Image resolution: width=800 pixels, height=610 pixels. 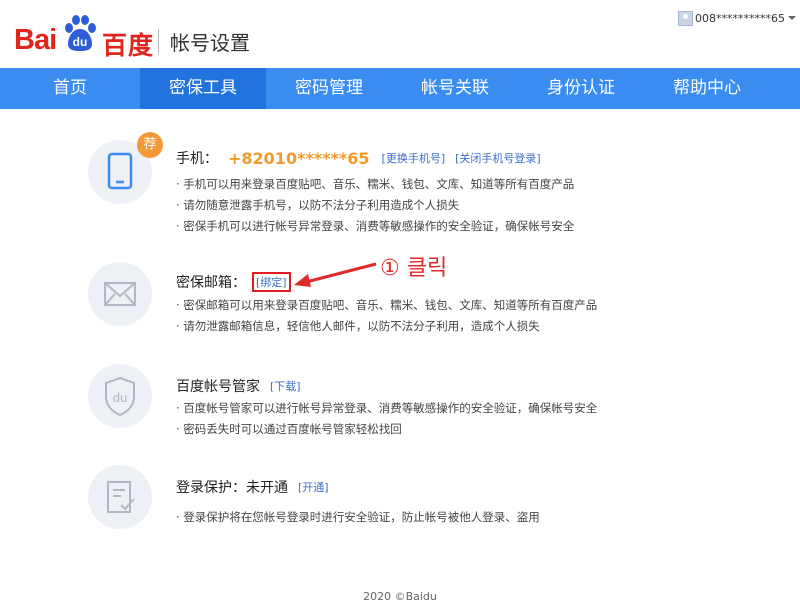 I want to click on bind-email-link: [绑定], so click(x=271, y=282).